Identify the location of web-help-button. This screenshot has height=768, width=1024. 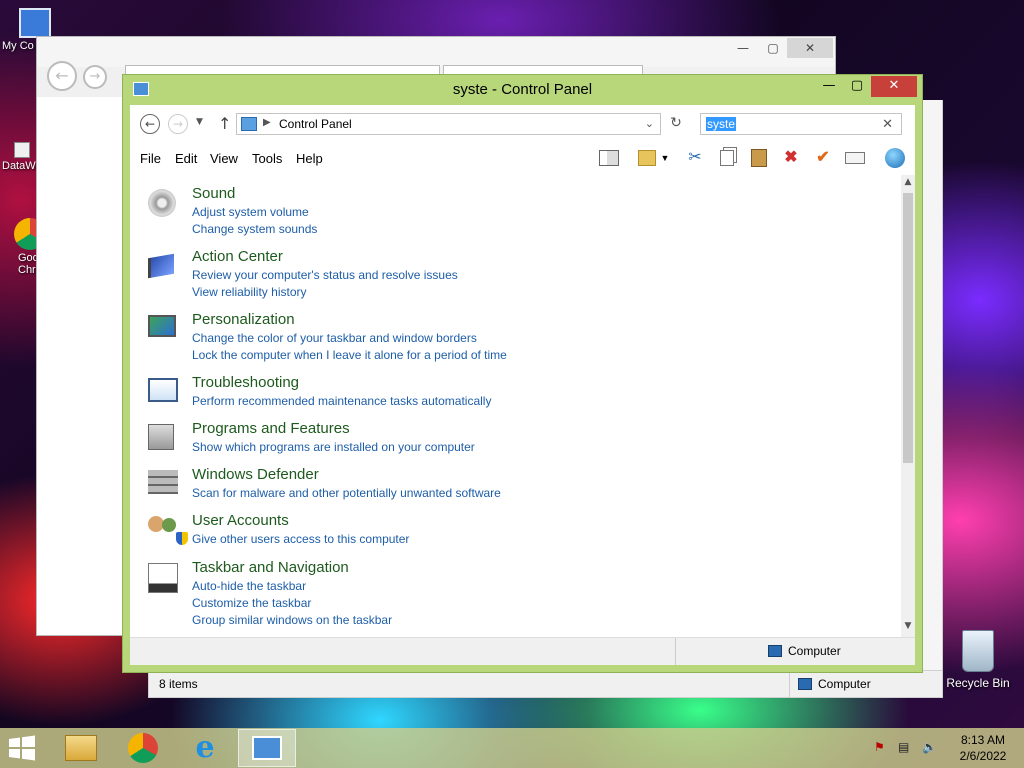
(895, 159).